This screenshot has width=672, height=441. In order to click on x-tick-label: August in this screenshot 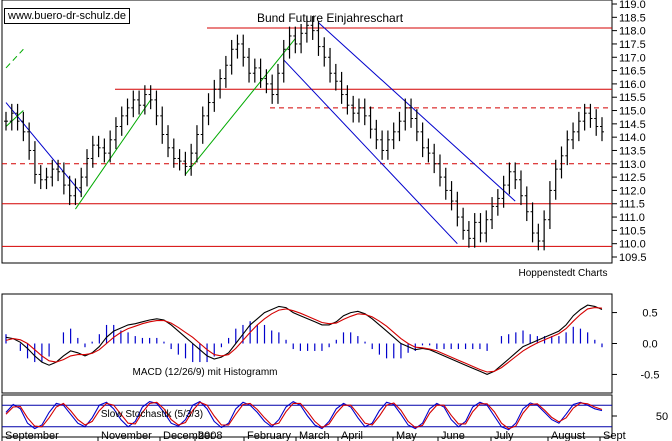, I will do `click(568, 435)`.